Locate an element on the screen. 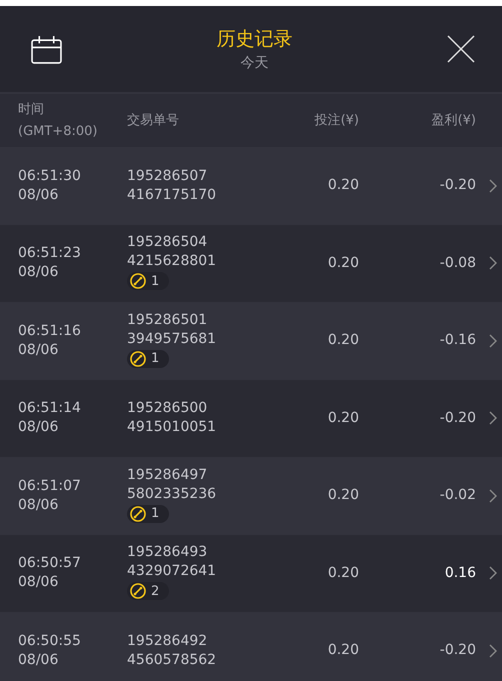  order-number: 4560578562 is located at coordinates (172, 660).